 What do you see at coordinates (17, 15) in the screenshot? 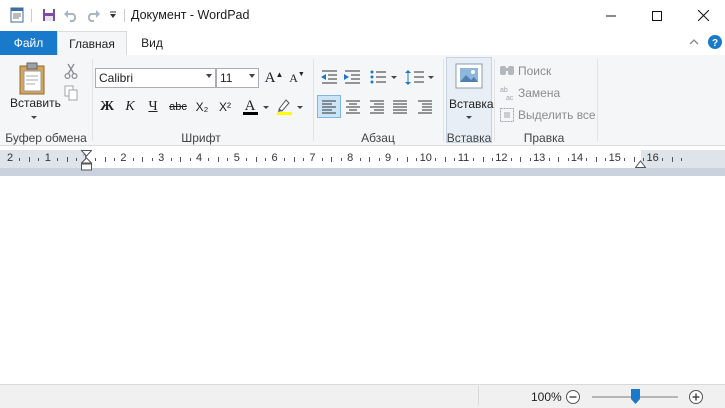
I see `wordpad-app-icon` at bounding box center [17, 15].